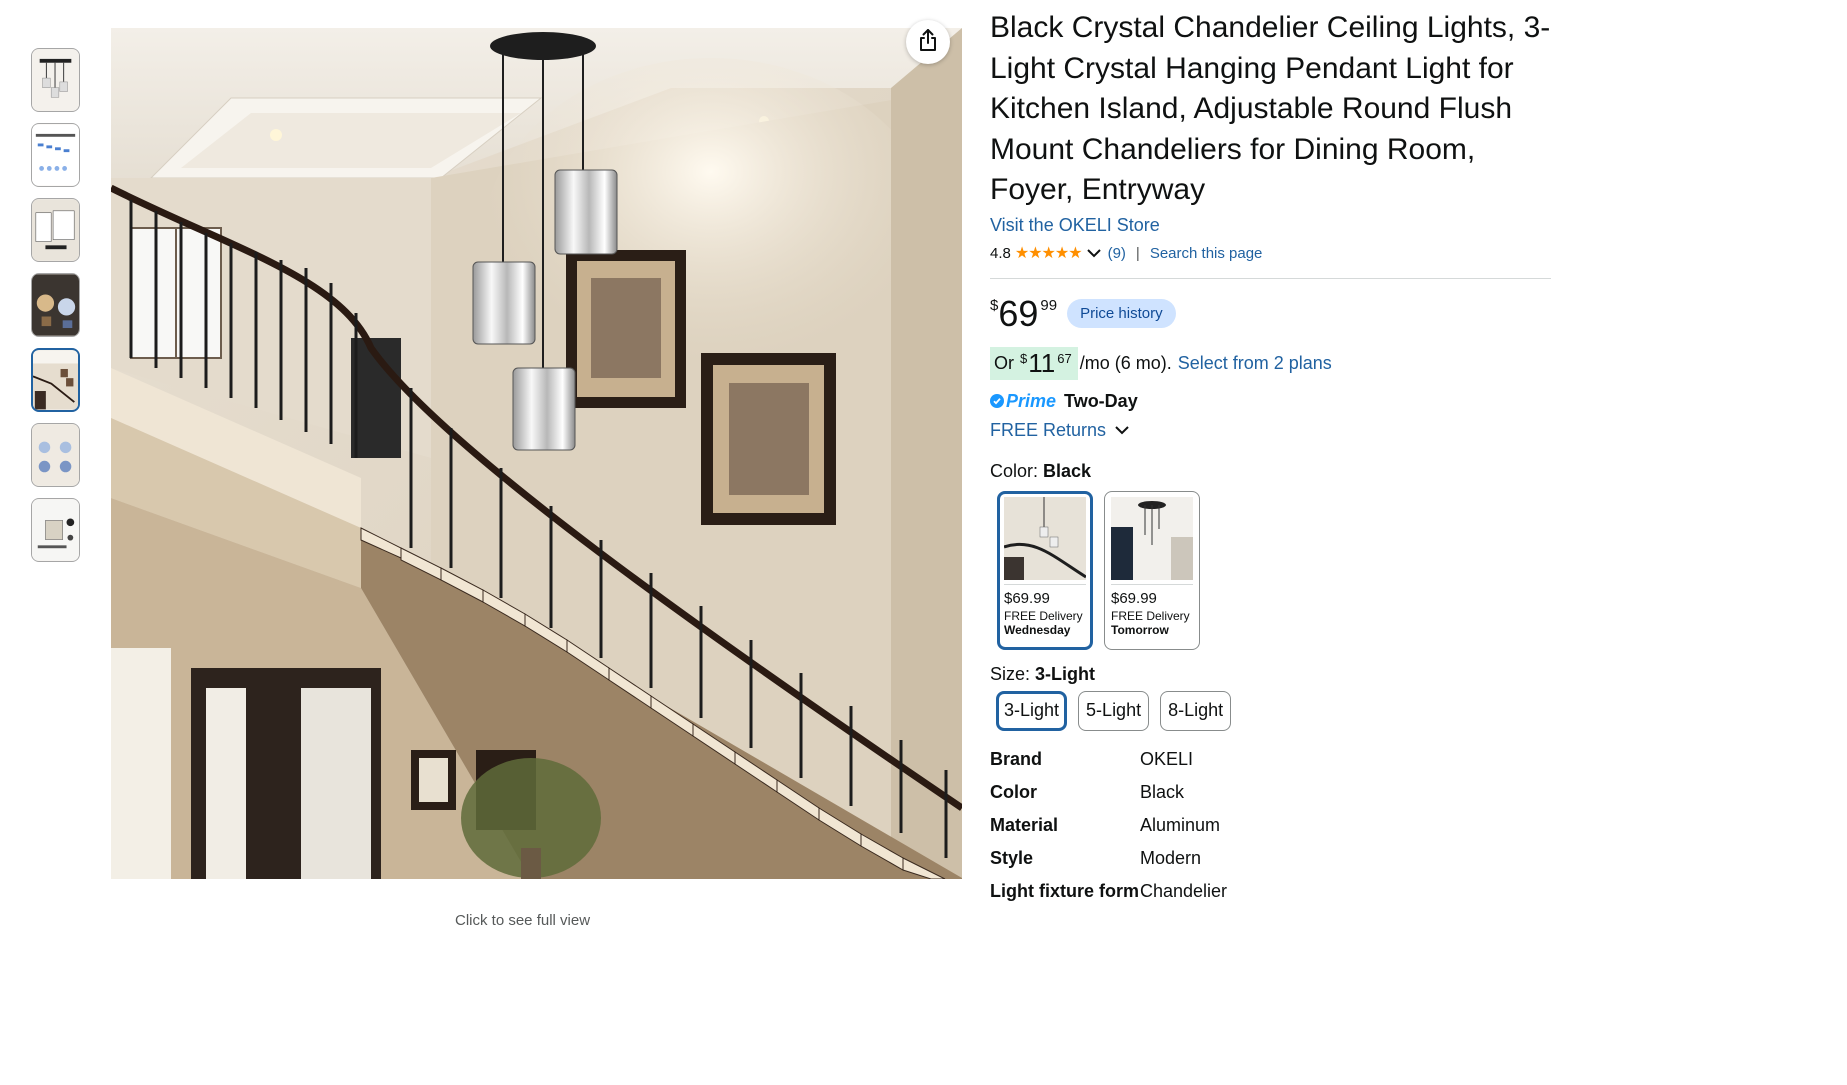 The width and height of the screenshot is (1847, 1085). I want to click on share-icon, so click(928, 42).